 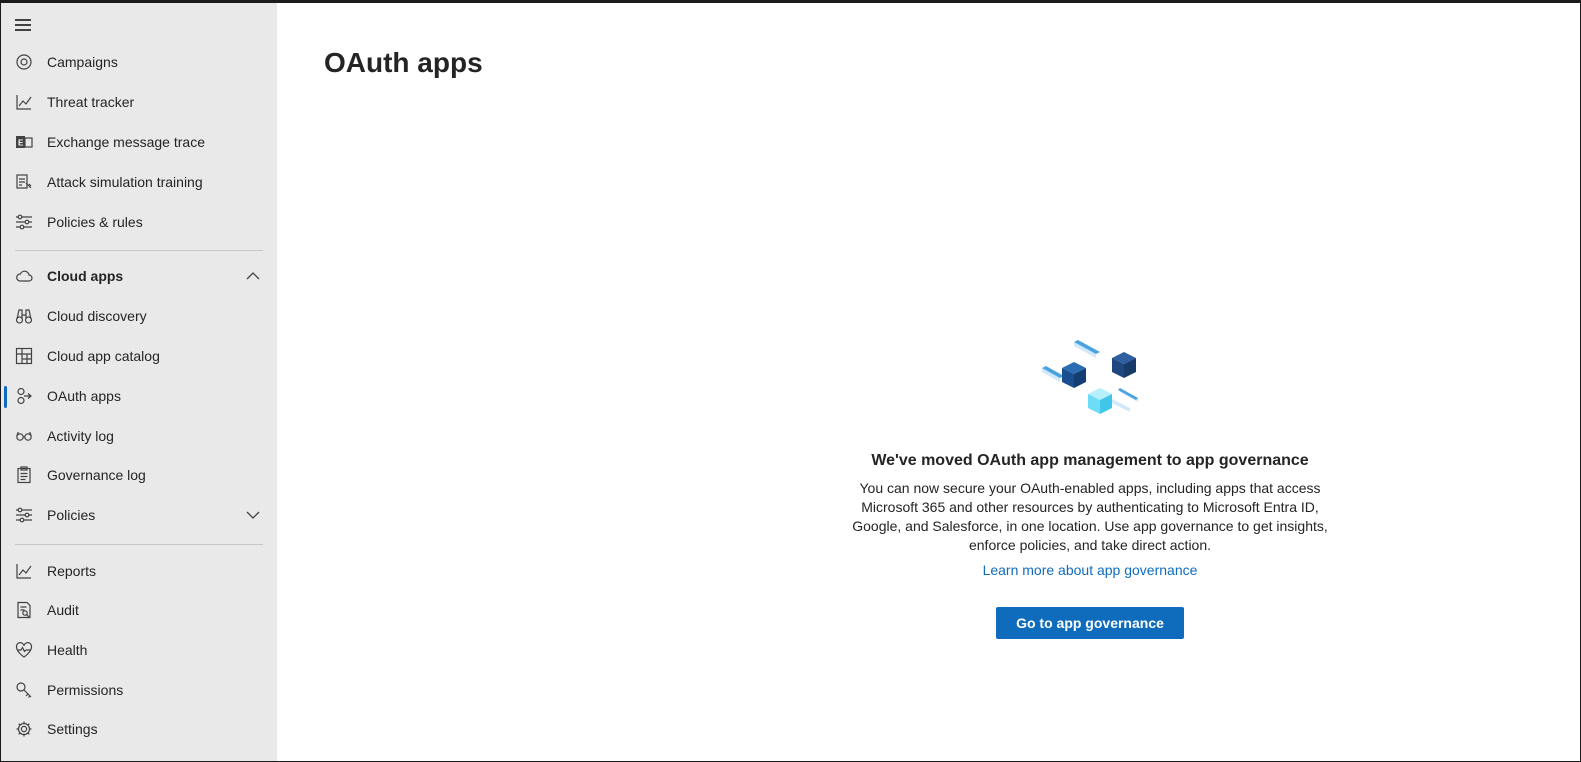 I want to click on target-icon, so click(x=24, y=62).